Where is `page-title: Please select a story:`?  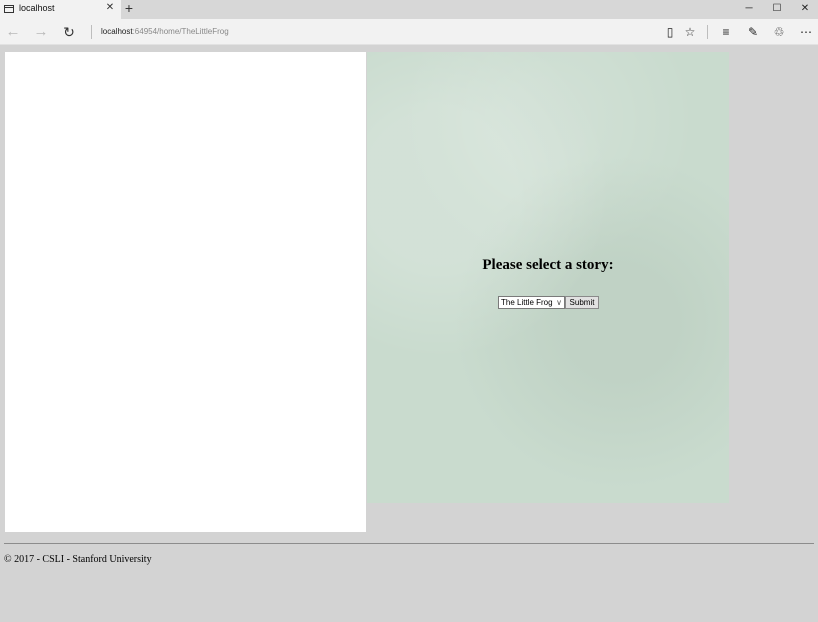
page-title: Please select a story: is located at coordinates (548, 265).